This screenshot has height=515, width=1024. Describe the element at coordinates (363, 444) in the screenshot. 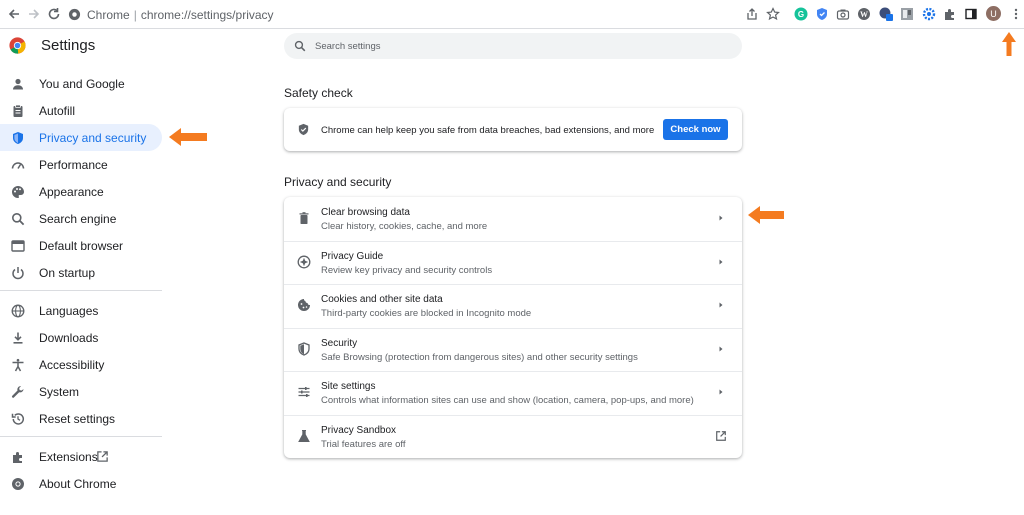

I see `row-subtitle: Trial features are off` at that location.